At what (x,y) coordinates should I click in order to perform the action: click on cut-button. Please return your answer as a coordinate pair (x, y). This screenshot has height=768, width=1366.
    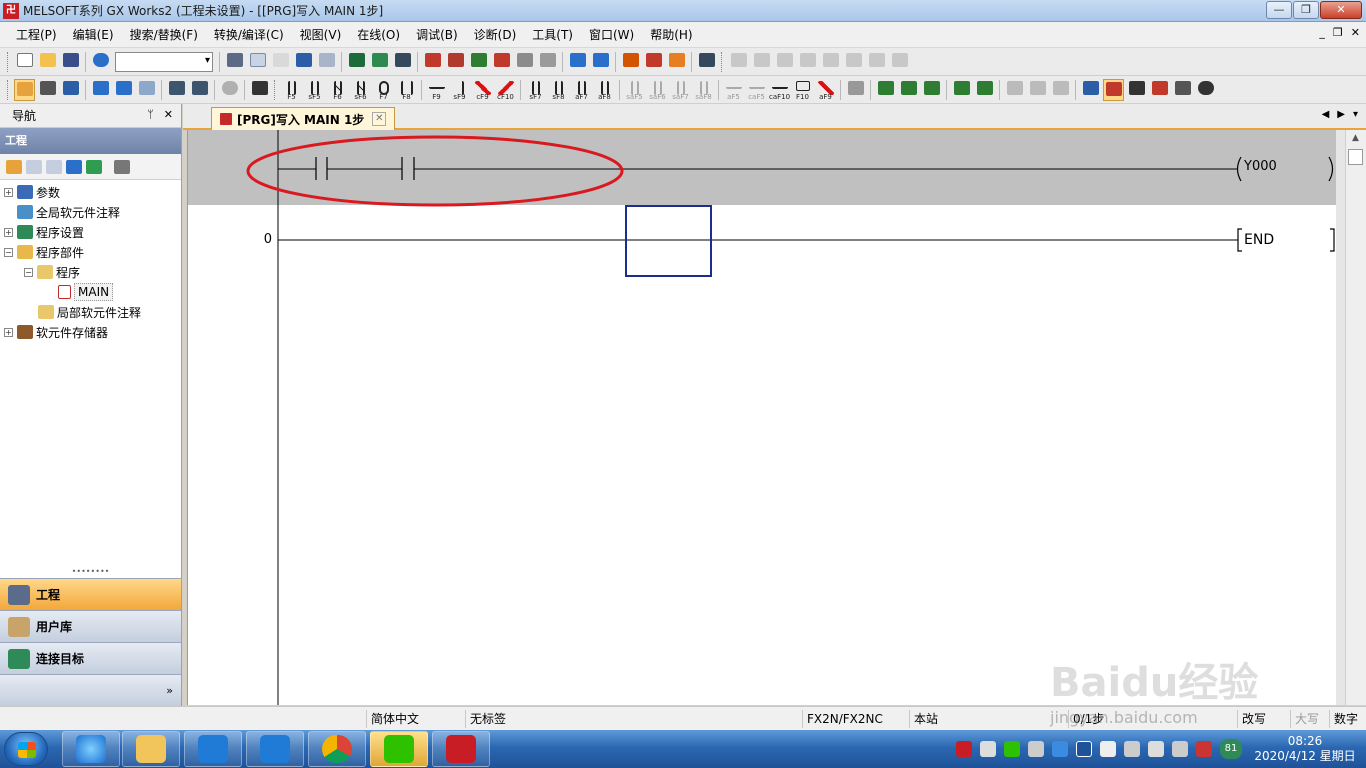
    Looking at the image, I should click on (234, 62).